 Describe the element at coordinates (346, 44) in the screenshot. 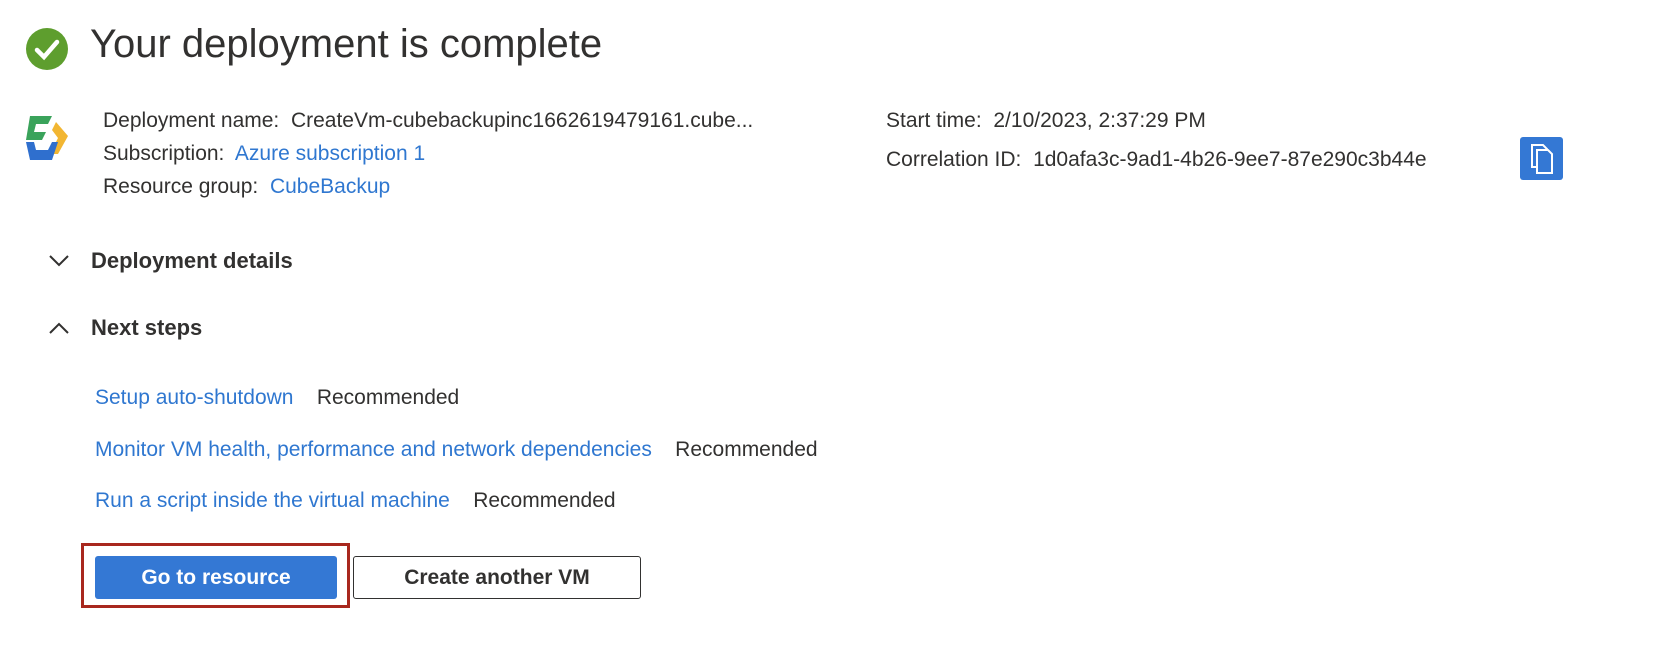

I see `page-title: Your deployment is complete` at that location.